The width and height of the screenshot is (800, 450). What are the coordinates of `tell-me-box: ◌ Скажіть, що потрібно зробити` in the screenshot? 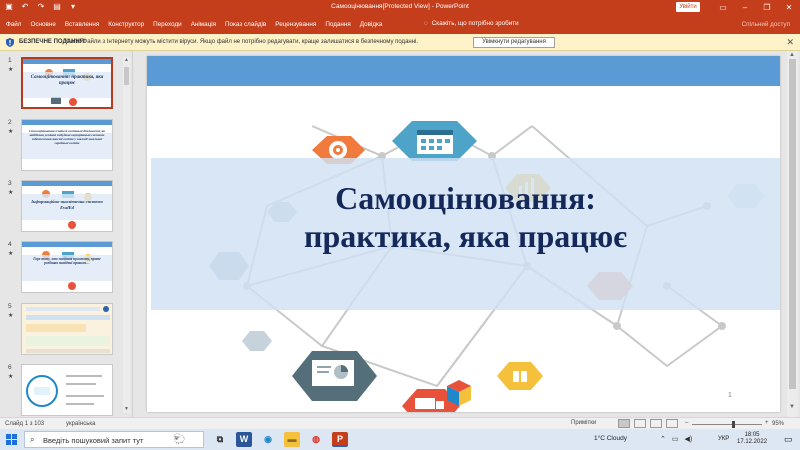 It's located at (471, 23).